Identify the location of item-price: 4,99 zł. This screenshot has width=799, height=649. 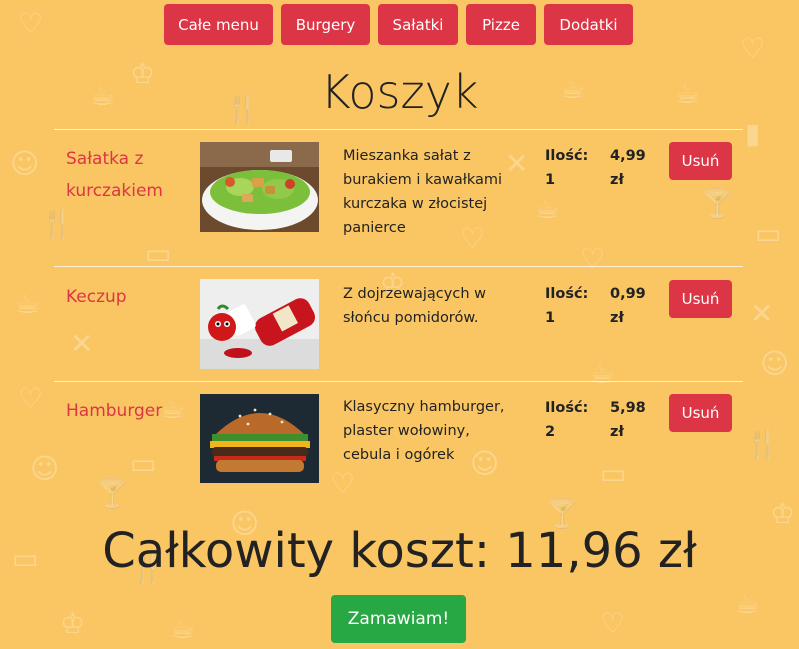
(630, 168).